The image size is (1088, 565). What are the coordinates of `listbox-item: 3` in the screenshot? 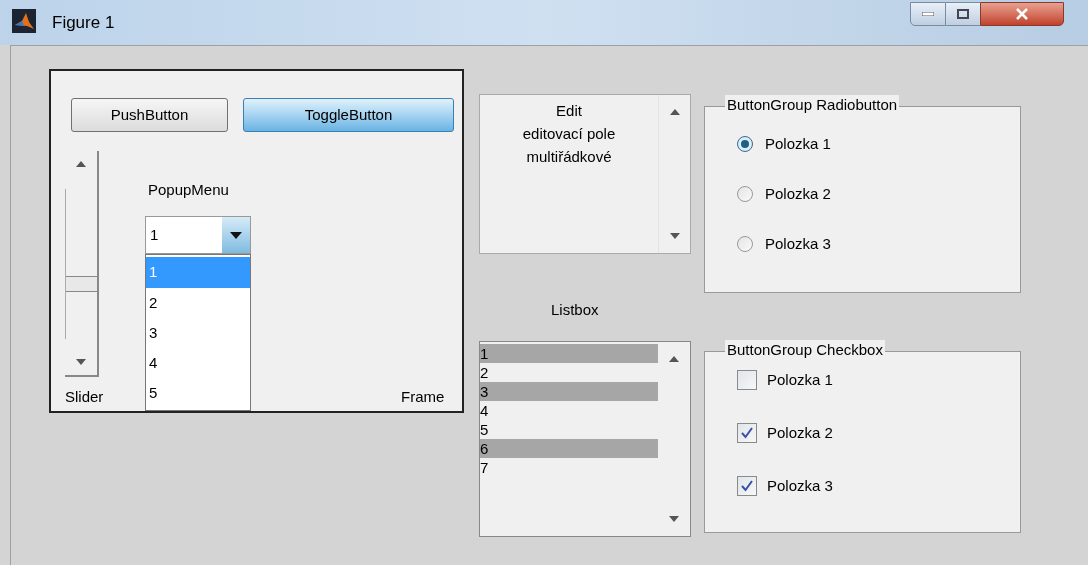 It's located at (569, 391).